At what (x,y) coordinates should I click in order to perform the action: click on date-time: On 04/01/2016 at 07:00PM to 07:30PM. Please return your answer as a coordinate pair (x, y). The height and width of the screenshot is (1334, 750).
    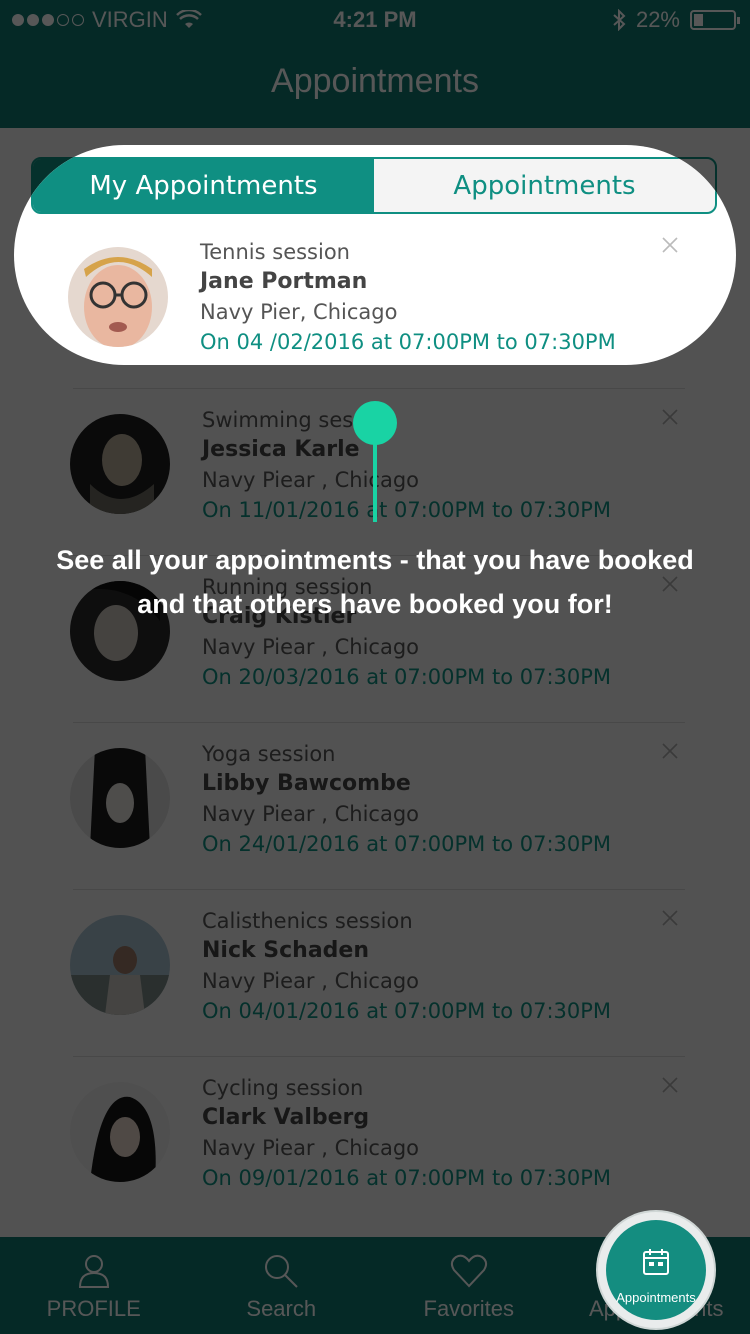
    Looking at the image, I should click on (407, 1011).